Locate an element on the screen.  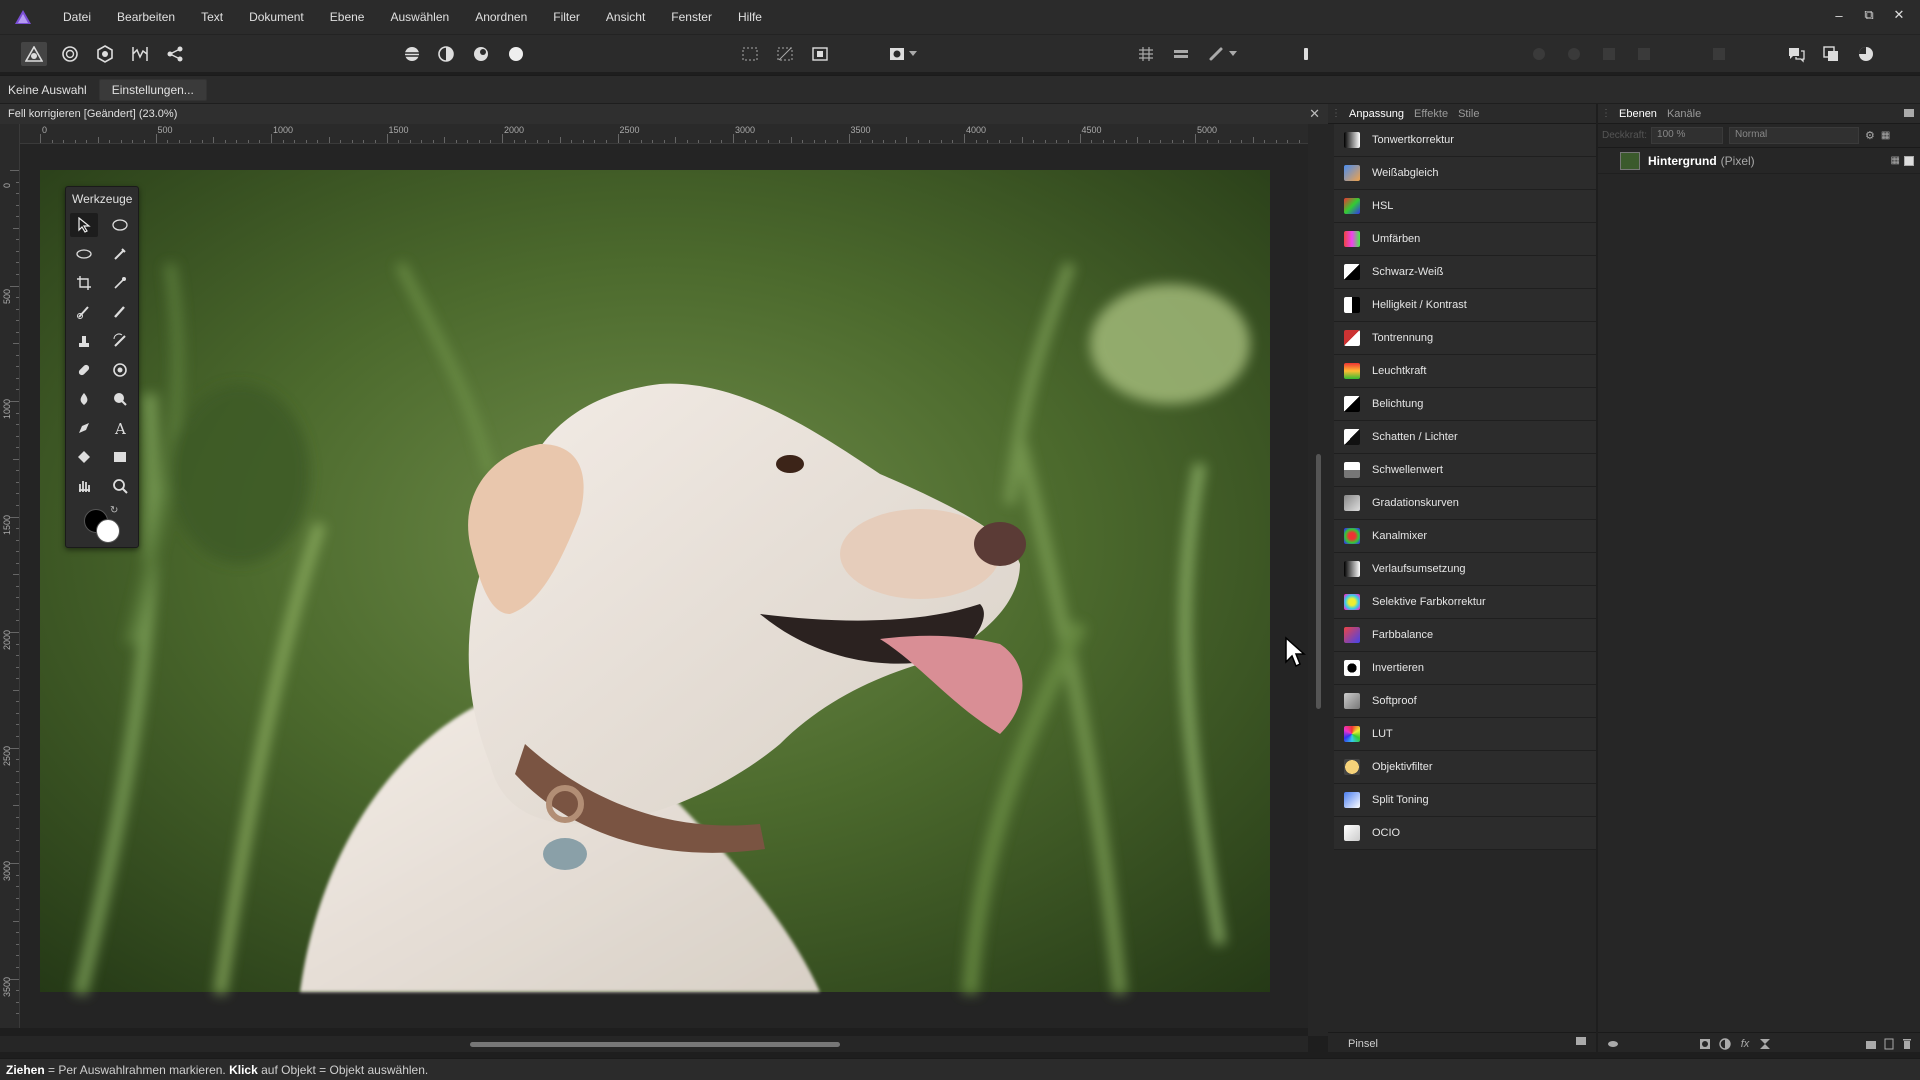
menu-hilfe: Hilfe is located at coordinates (750, 17).